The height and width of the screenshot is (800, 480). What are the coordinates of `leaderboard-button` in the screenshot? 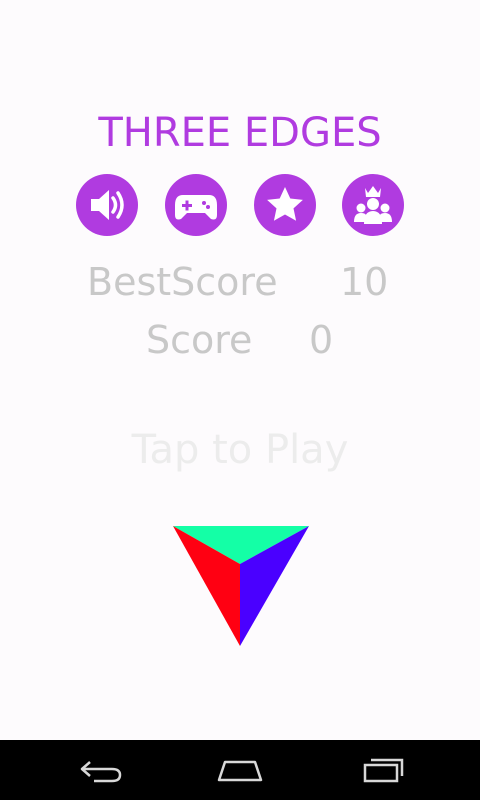 It's located at (373, 205).